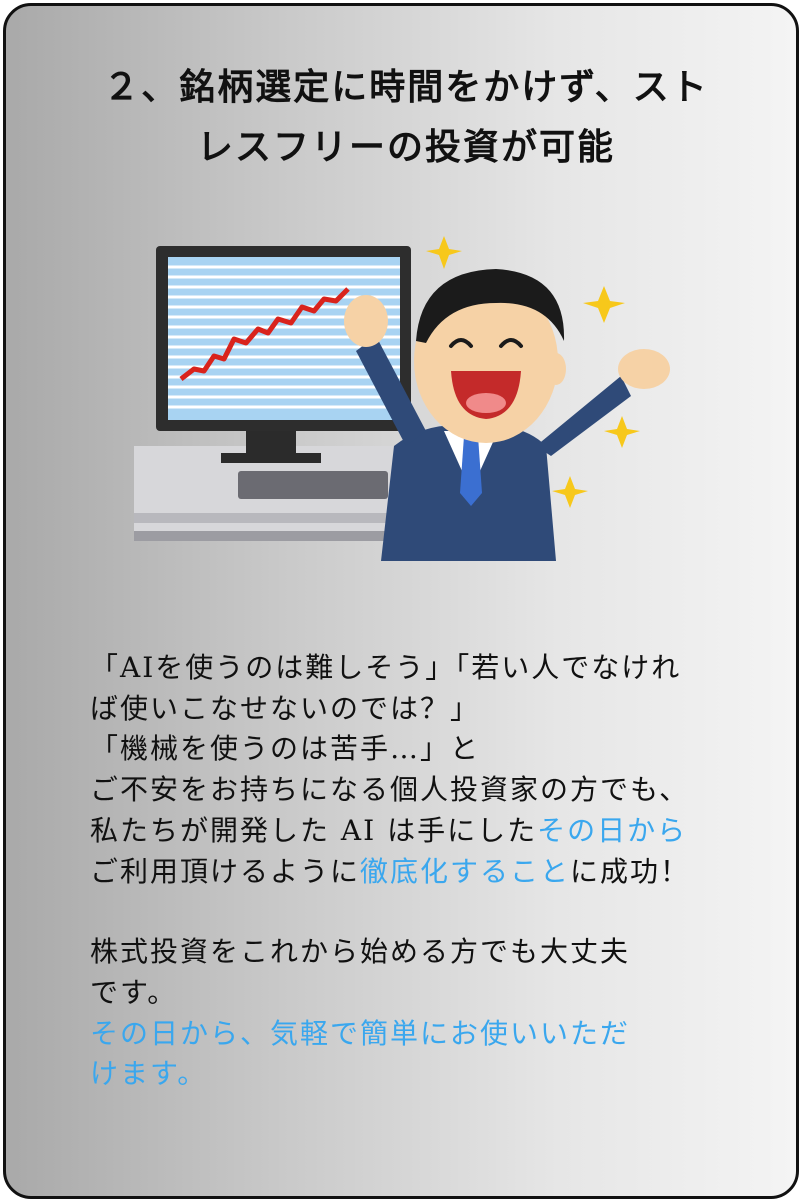 Image resolution: width=800 pixels, height=1200 pixels. I want to click on highlight-text: その日から, so click(612, 830).